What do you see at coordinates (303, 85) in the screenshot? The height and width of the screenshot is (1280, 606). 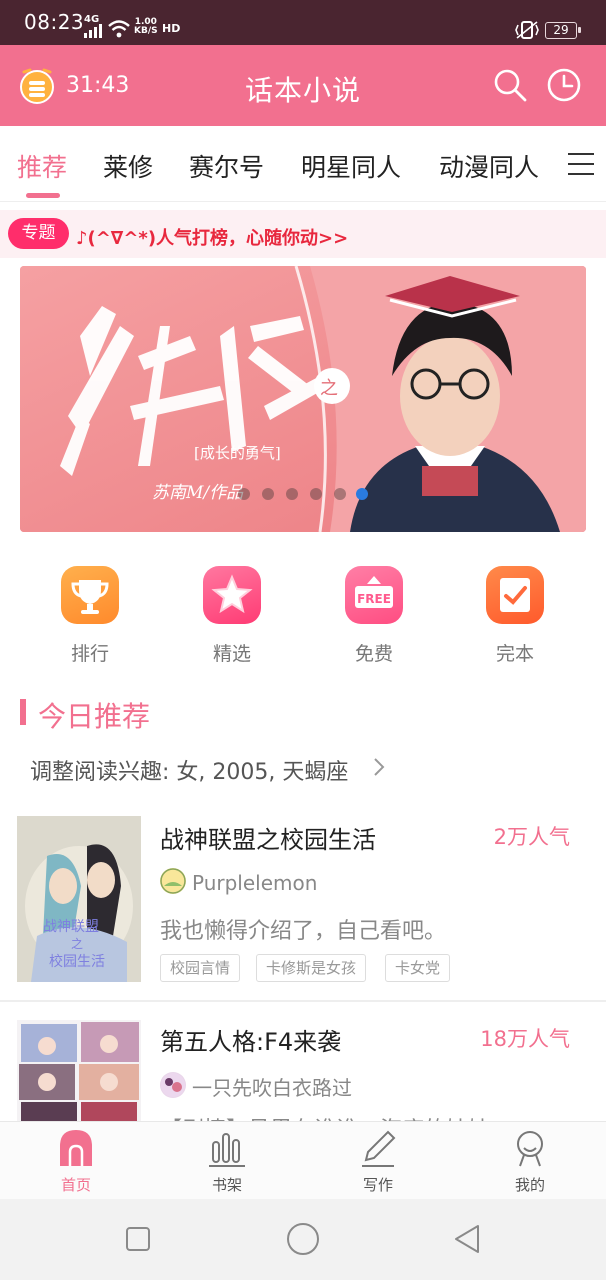 I see `app-bar: 31:43 话本小说` at bounding box center [303, 85].